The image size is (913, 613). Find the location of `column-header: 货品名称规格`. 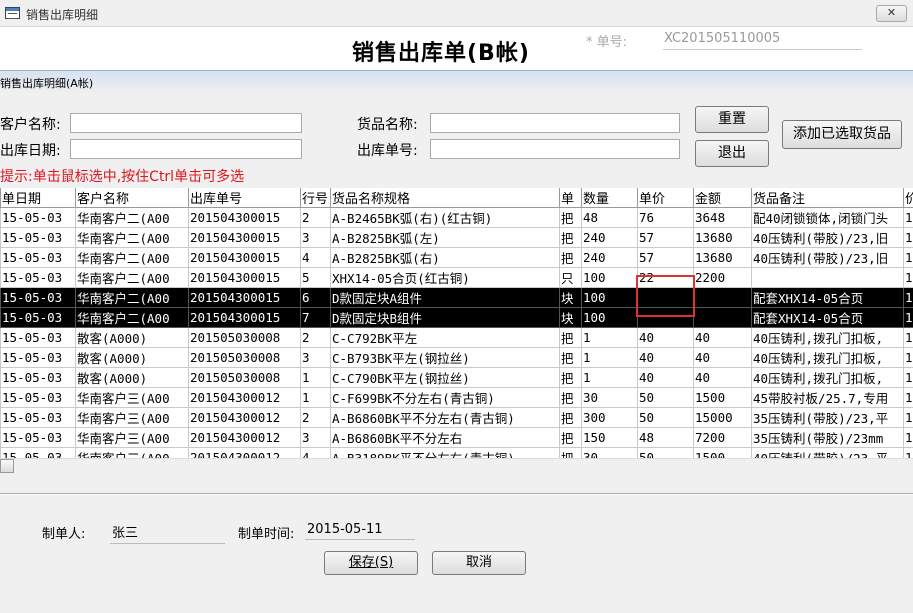

column-header: 货品名称规格 is located at coordinates (445, 198).